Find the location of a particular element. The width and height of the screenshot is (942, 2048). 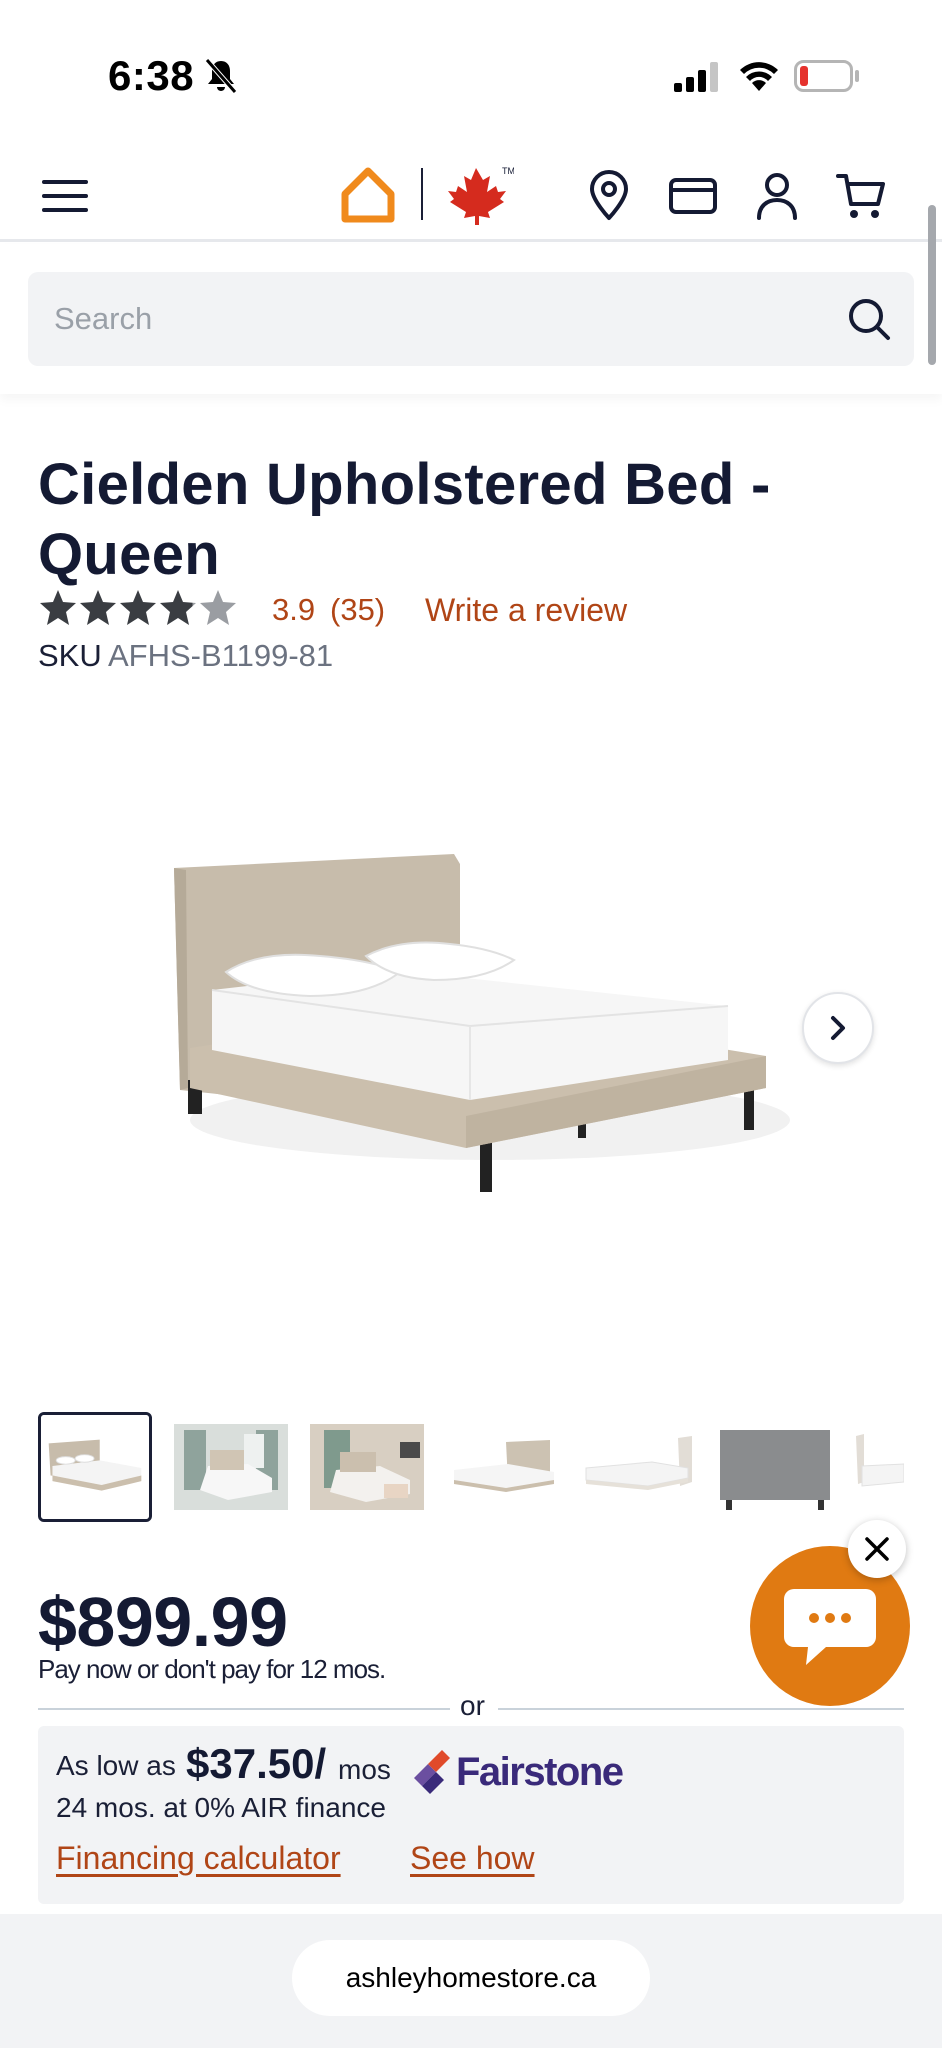

status-time: 6:38 is located at coordinates (151, 75).